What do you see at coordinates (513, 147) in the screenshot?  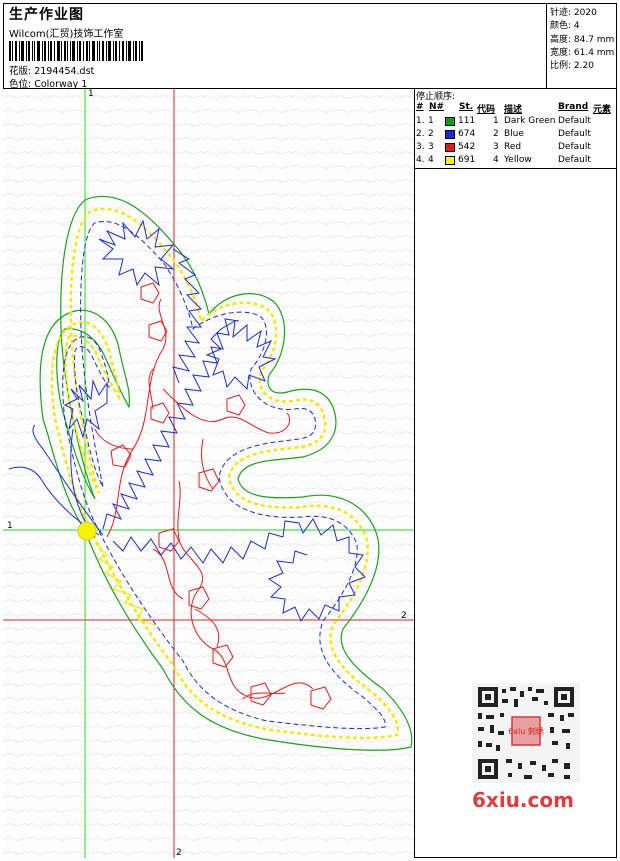 I see `stop-description: Red` at bounding box center [513, 147].